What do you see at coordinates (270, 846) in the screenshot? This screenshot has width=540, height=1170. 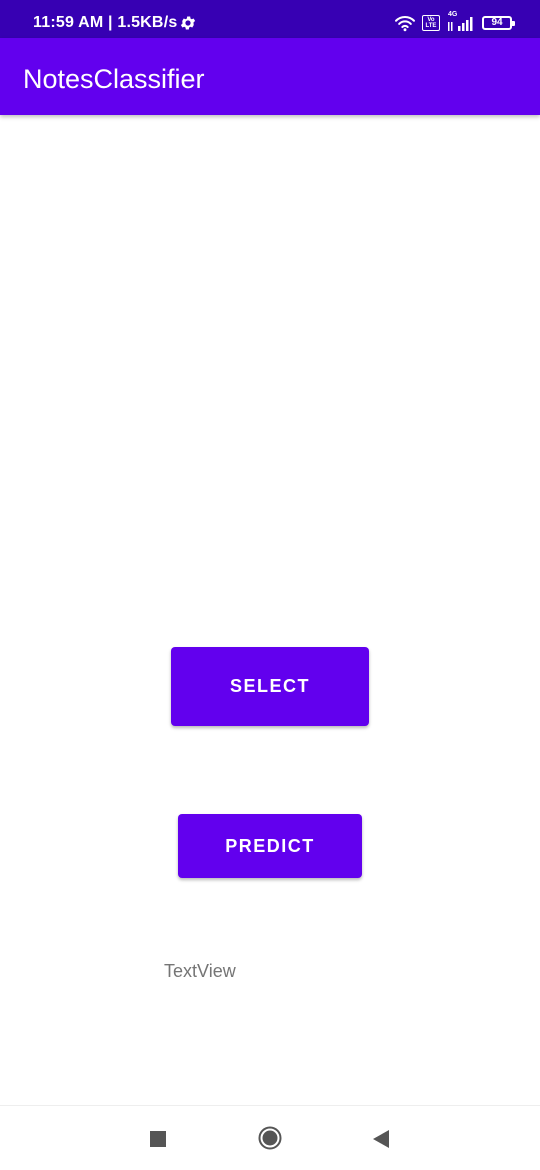 I see `predict-button: PREDICT` at bounding box center [270, 846].